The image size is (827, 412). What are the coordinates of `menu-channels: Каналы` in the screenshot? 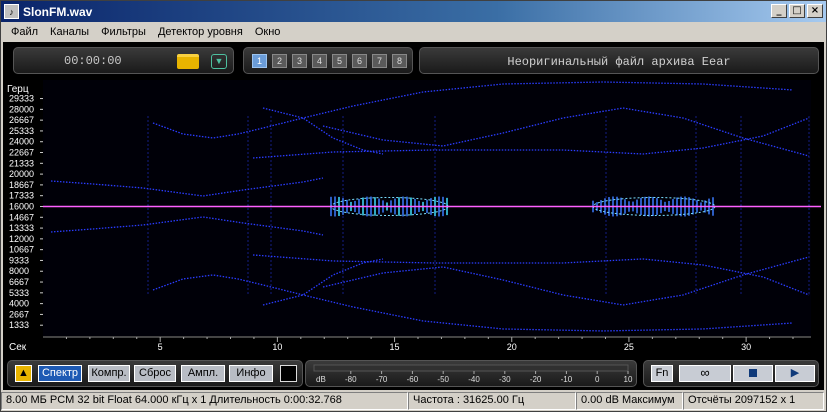 It's located at (69, 32).